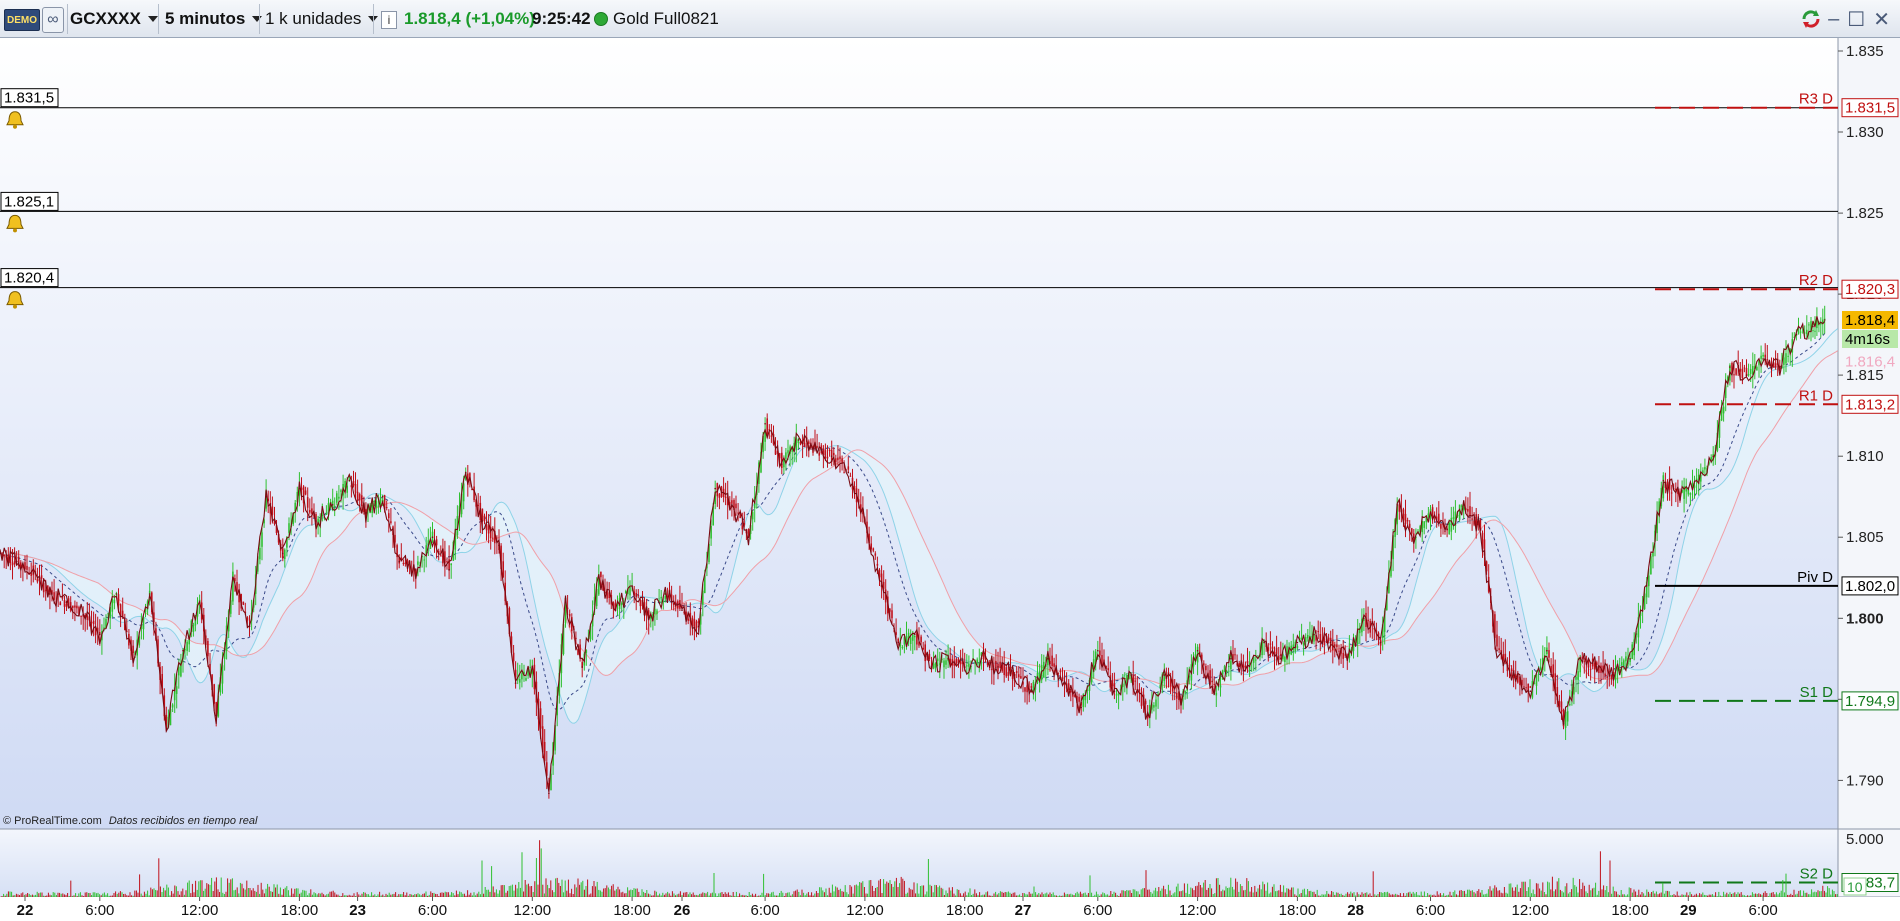 The height and width of the screenshot is (921, 1900). What do you see at coordinates (22, 20) in the screenshot?
I see `demo-icon: DEMO` at bounding box center [22, 20].